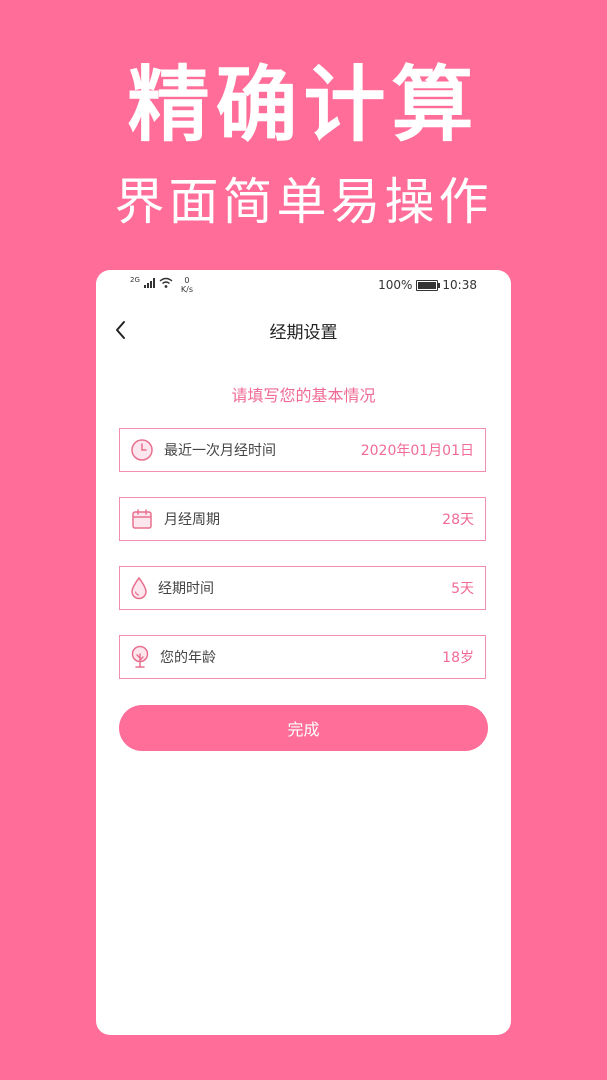 Image resolution: width=607 pixels, height=1080 pixels. I want to click on status-left: 2G 0 K/s, so click(161, 285).